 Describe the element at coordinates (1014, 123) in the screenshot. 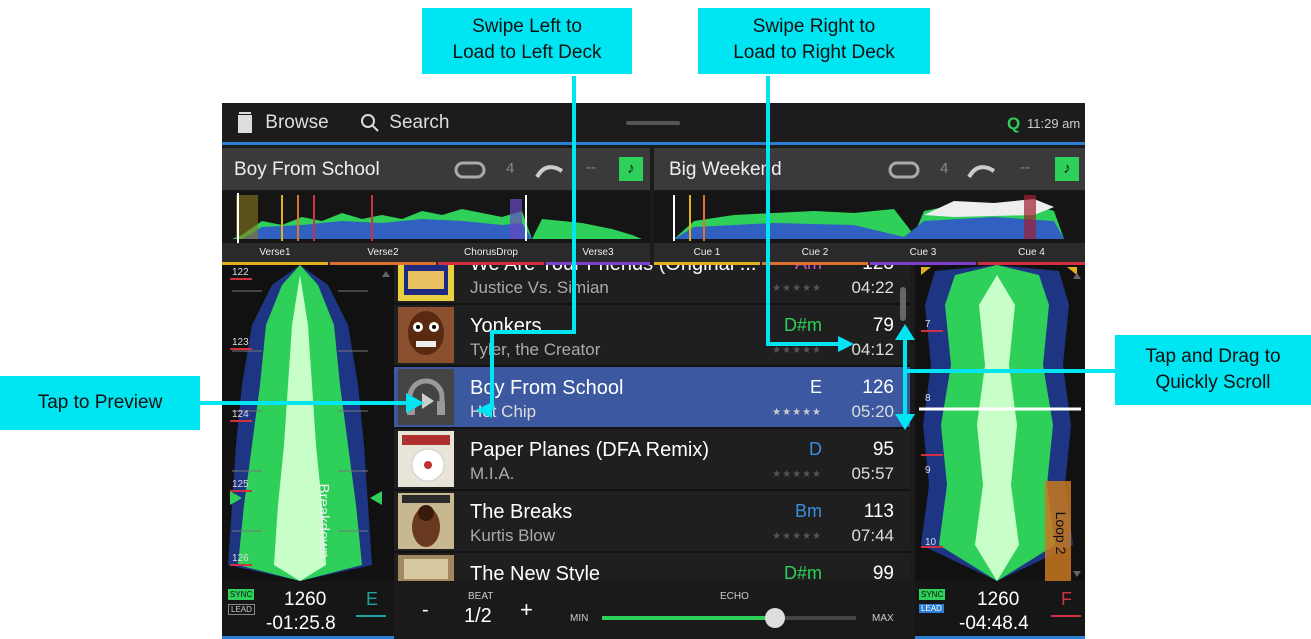

I see `quantize-indicator: Q` at that location.